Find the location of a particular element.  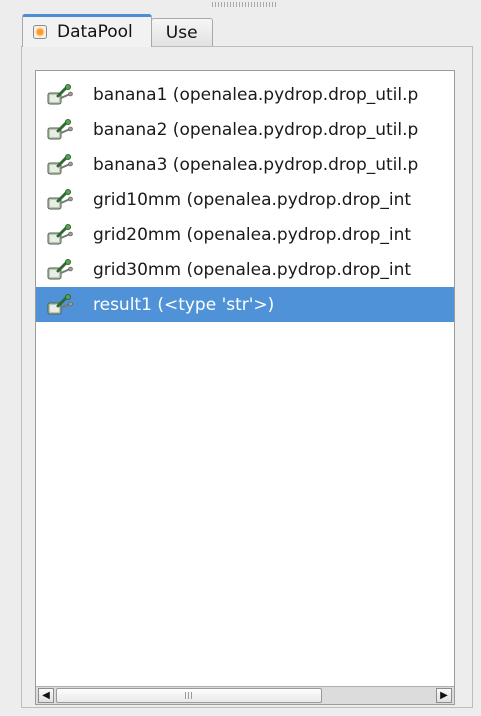

scroll-left-button: ◀ is located at coordinates (46, 695).